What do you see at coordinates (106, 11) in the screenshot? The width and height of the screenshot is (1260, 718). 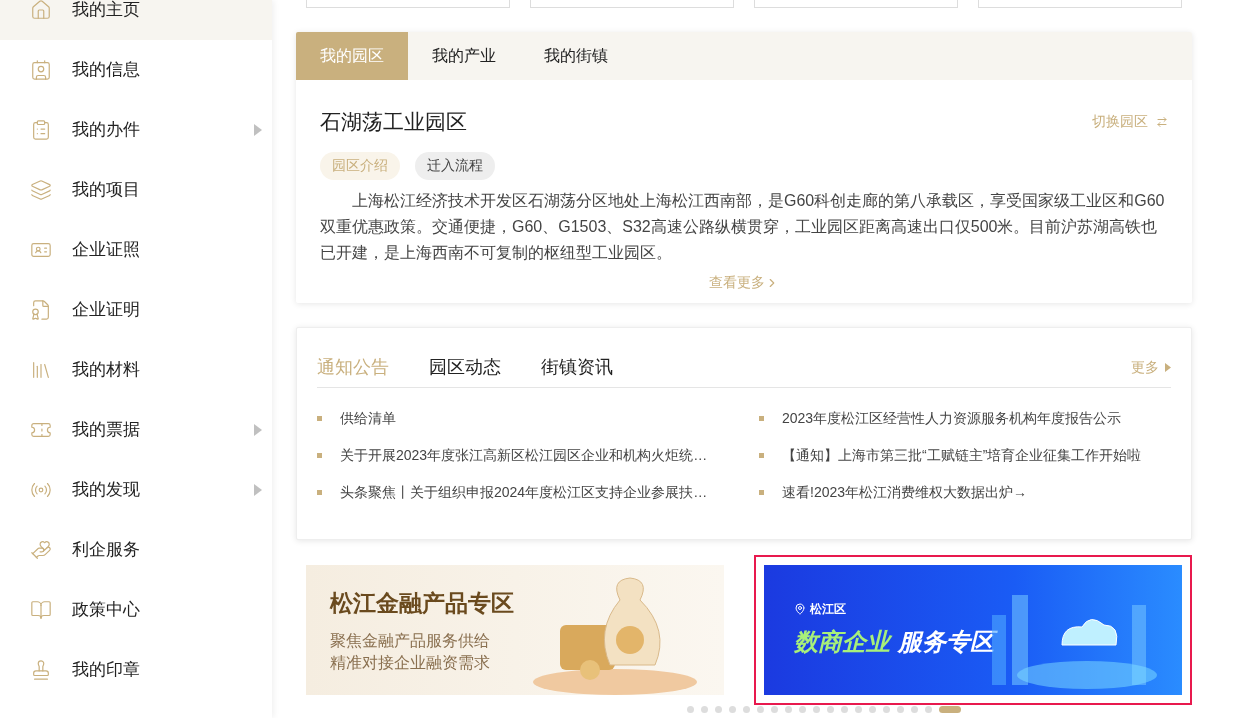 I see `sidebar-label: 我的主页` at bounding box center [106, 11].